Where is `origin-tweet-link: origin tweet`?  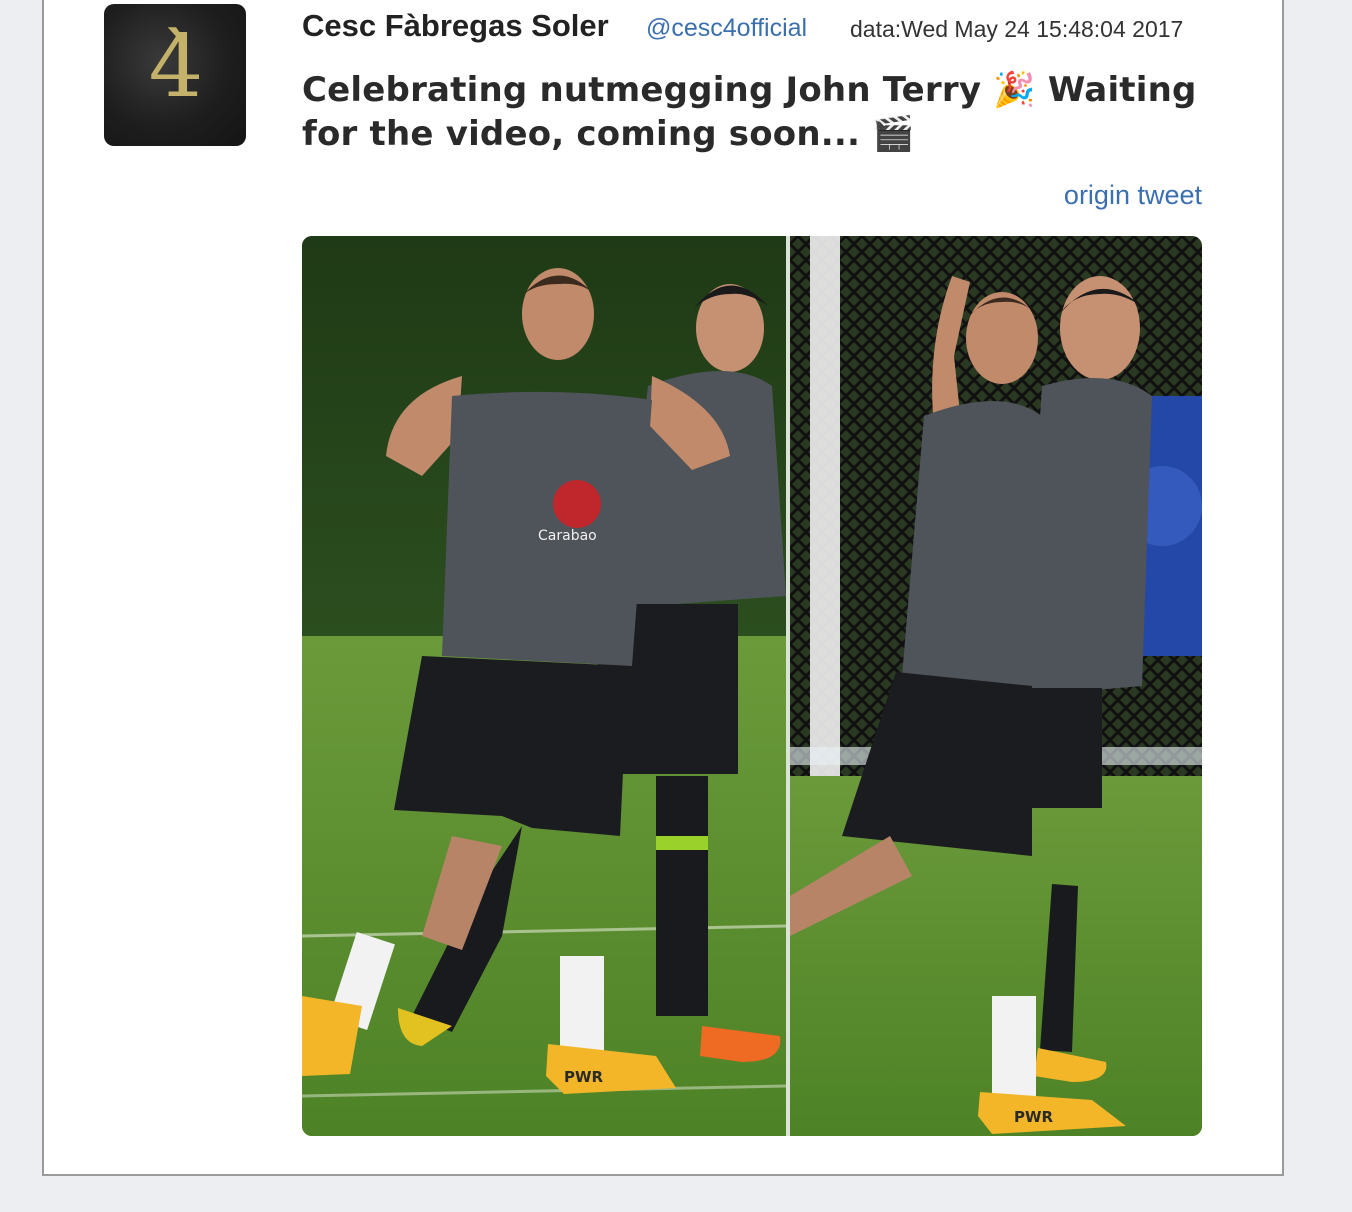
origin-tweet-link: origin tweet is located at coordinates (1133, 195).